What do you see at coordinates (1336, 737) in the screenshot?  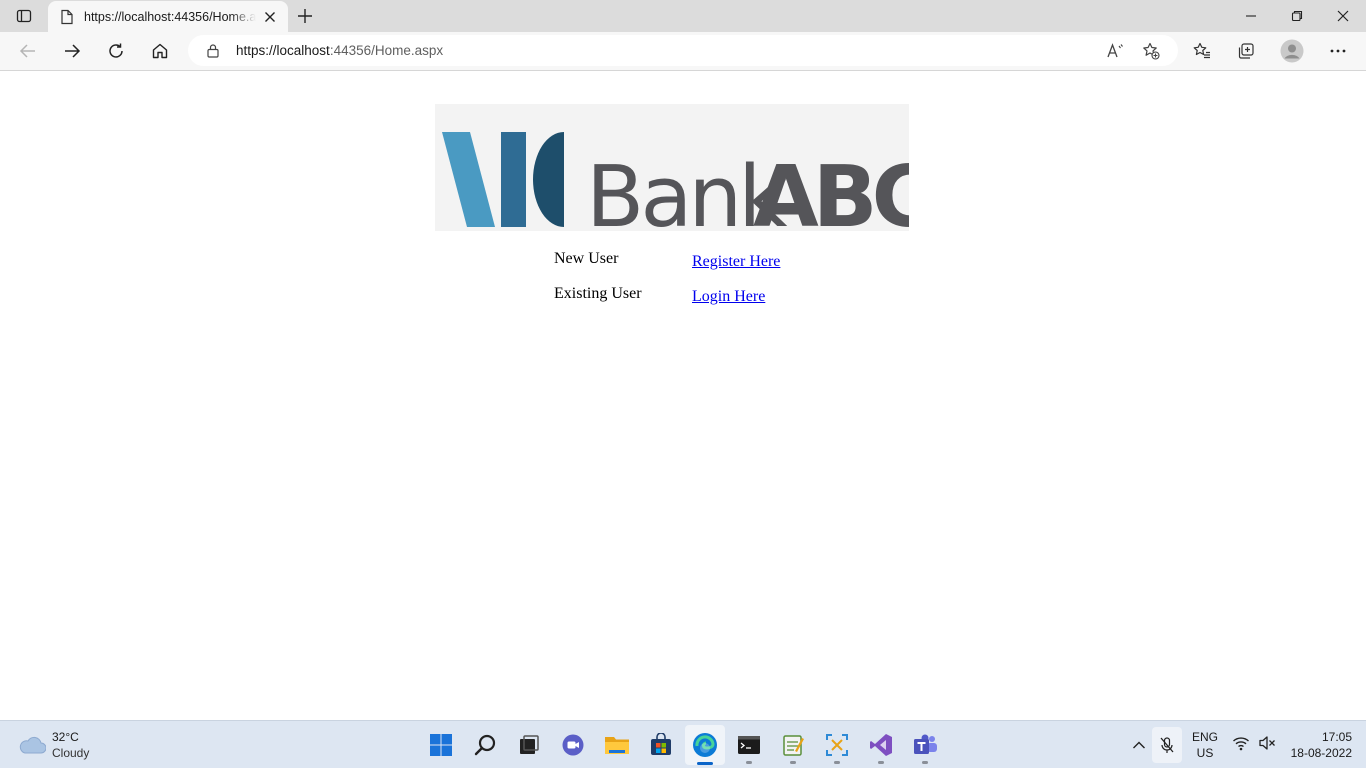 I see `clock-time: 17:05` at bounding box center [1336, 737].